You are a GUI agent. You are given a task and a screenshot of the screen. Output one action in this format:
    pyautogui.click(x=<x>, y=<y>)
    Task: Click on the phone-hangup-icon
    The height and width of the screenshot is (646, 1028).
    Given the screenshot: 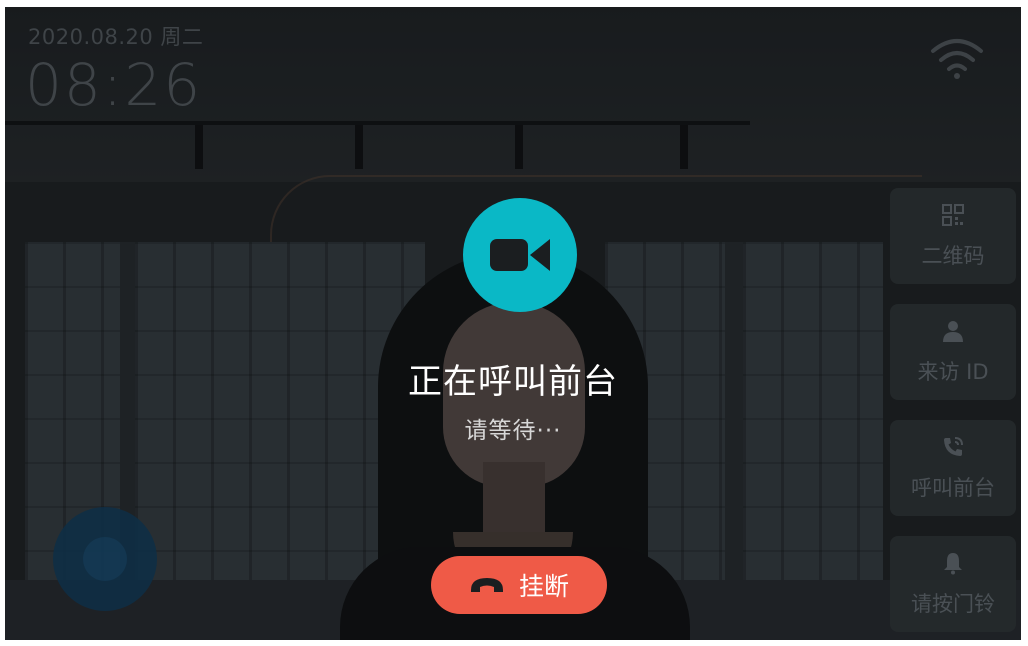 What is the action you would take?
    pyautogui.click(x=486, y=585)
    